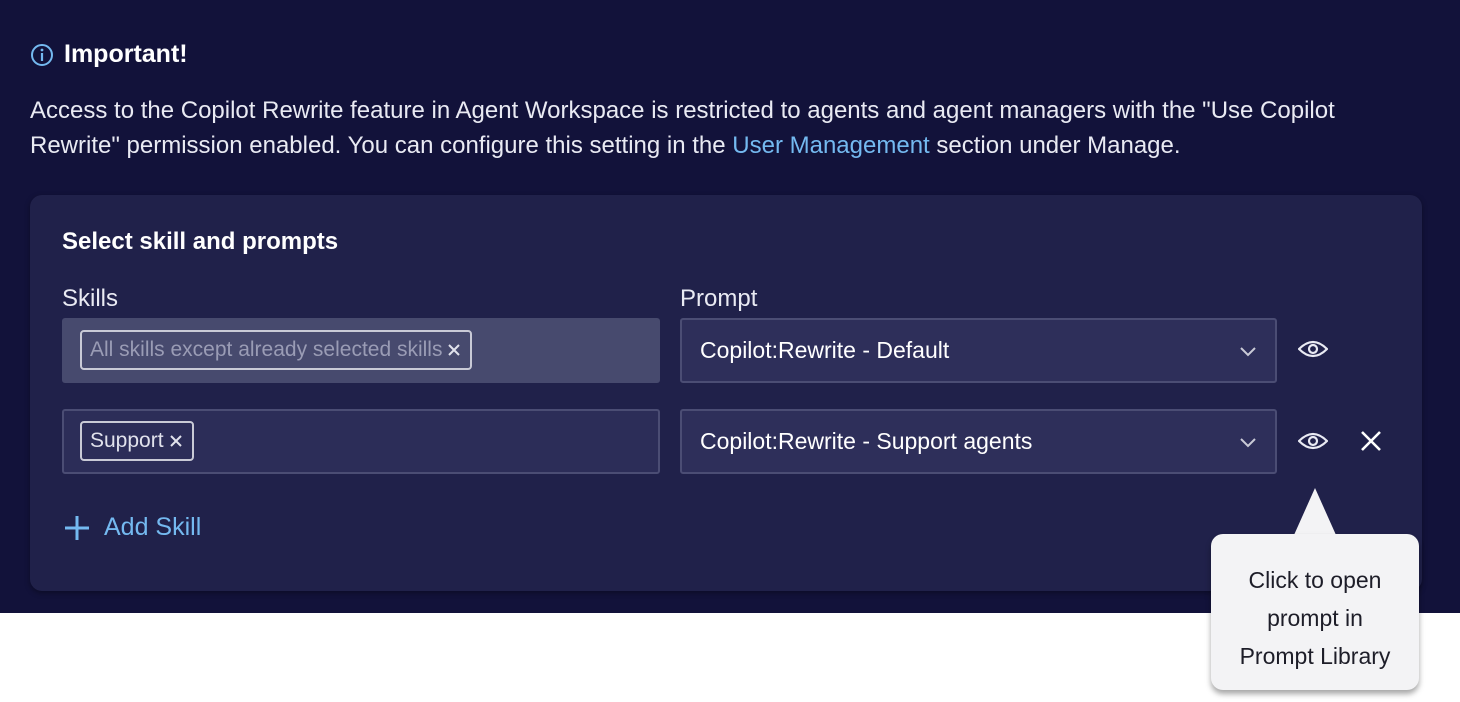 This screenshot has width=1460, height=702. I want to click on notice-title: Important!, so click(126, 54).